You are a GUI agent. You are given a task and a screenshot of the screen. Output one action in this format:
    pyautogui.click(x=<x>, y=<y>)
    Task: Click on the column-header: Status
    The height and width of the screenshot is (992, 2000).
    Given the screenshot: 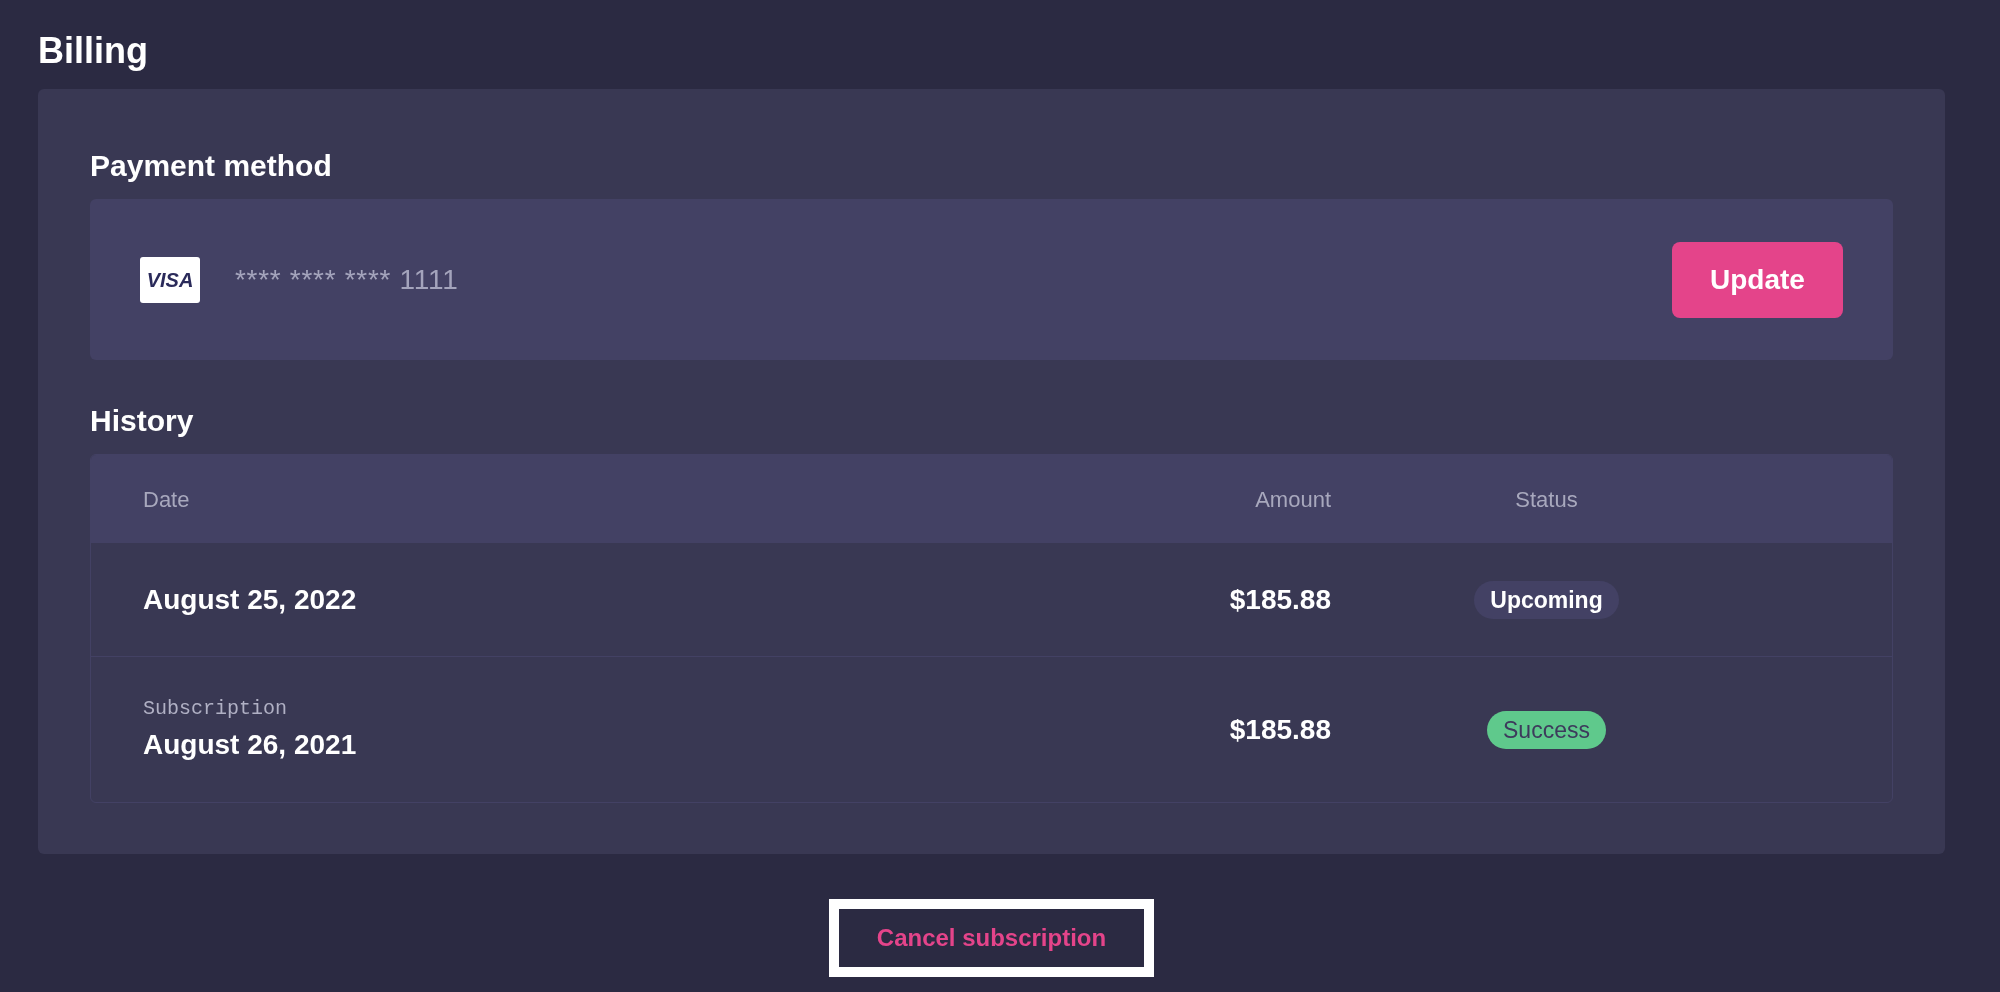 What is the action you would take?
    pyautogui.click(x=1546, y=499)
    